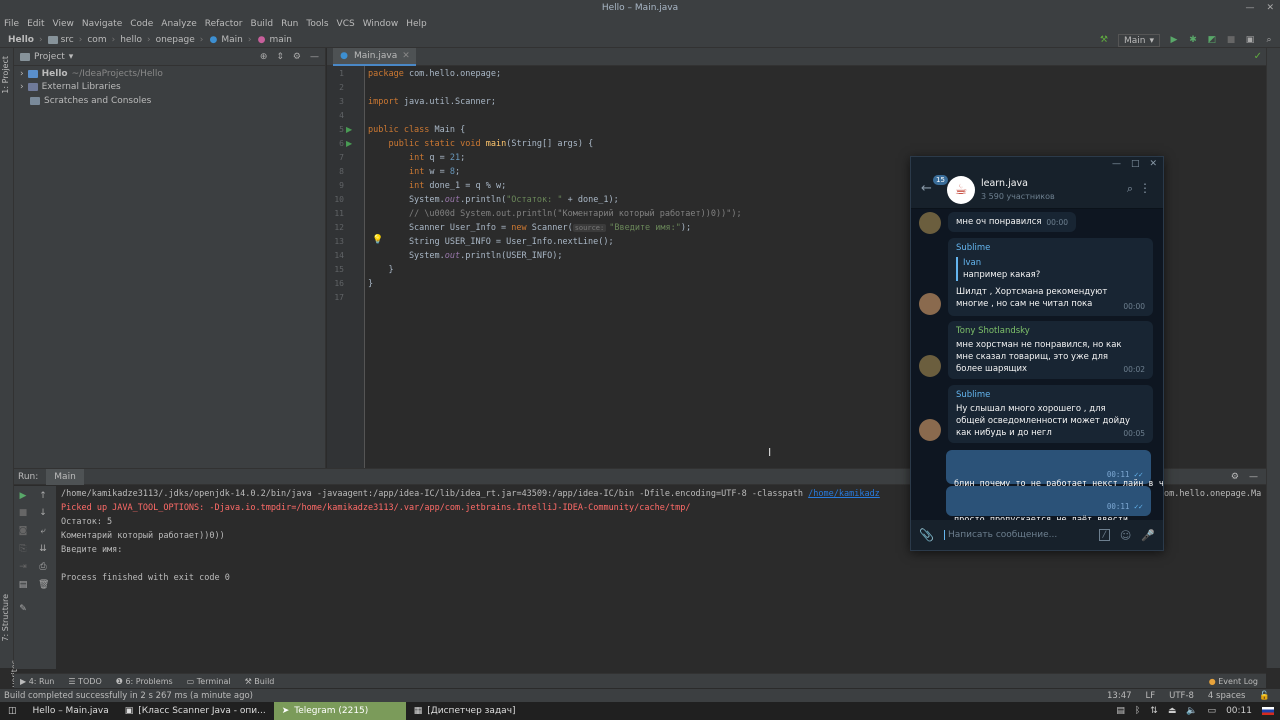  Describe the element at coordinates (1104, 40) in the screenshot. I see `build-hammer-icon: ⚒` at that location.